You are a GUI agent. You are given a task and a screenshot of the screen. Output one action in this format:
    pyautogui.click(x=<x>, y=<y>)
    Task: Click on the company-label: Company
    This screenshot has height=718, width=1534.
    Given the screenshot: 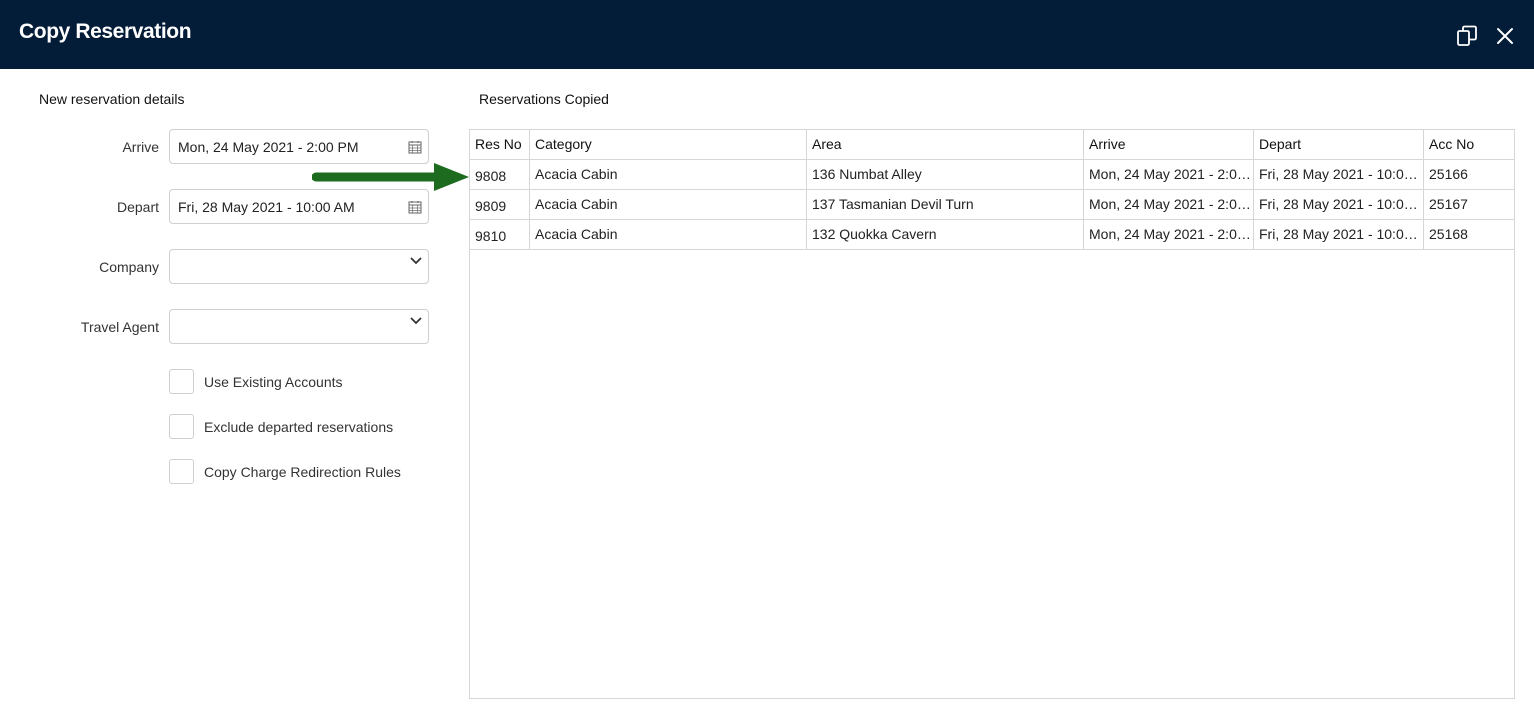 What is the action you would take?
    pyautogui.click(x=129, y=267)
    